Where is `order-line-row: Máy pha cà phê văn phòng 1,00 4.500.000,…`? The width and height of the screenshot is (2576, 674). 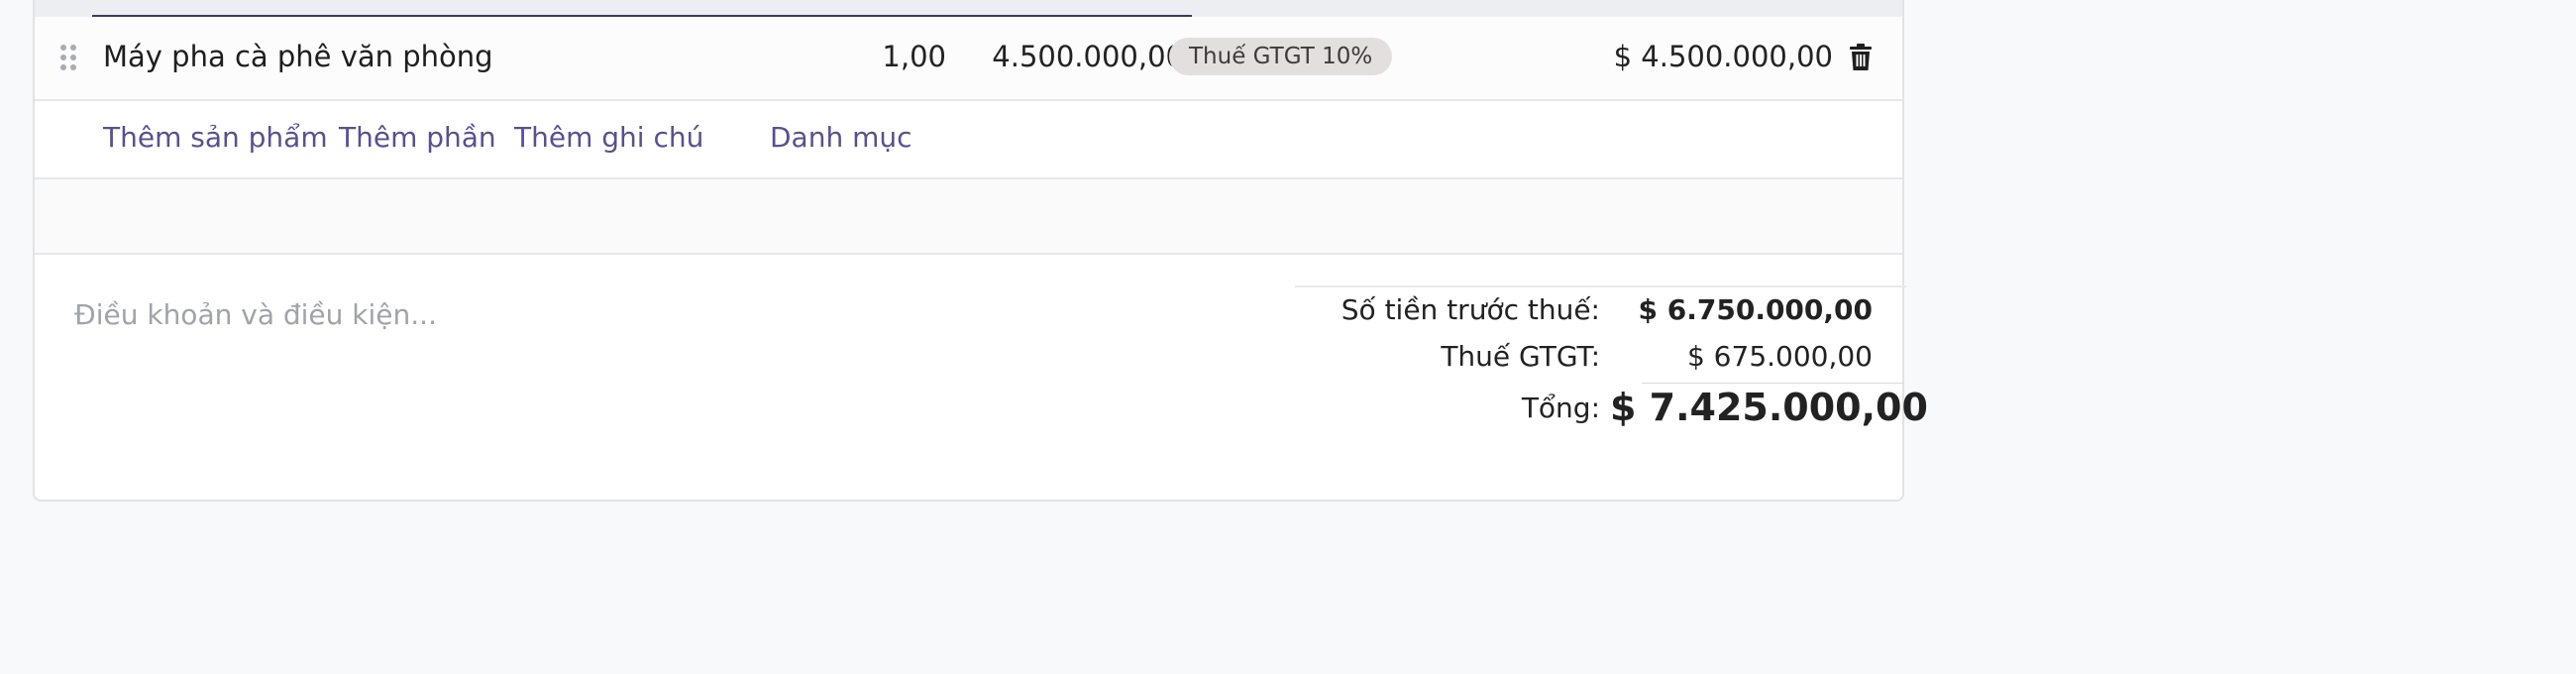
order-line-row: Máy pha cà phê văn phòng 1,00 4.500.000,… is located at coordinates (968, 59).